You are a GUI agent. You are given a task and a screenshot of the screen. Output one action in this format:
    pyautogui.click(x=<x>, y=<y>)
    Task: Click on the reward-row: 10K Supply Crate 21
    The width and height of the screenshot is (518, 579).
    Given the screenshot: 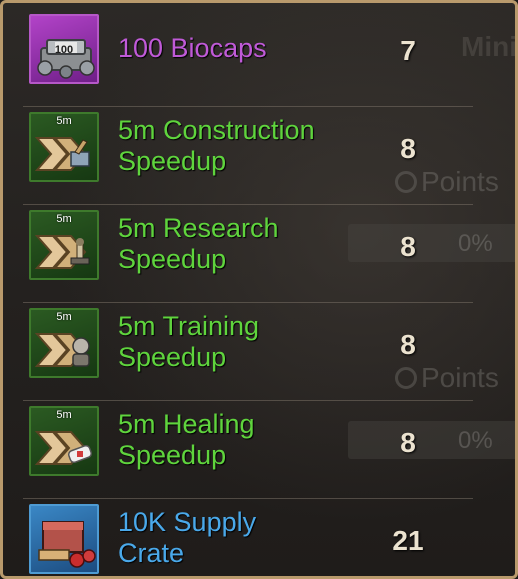 What is the action you would take?
    pyautogui.click(x=248, y=537)
    